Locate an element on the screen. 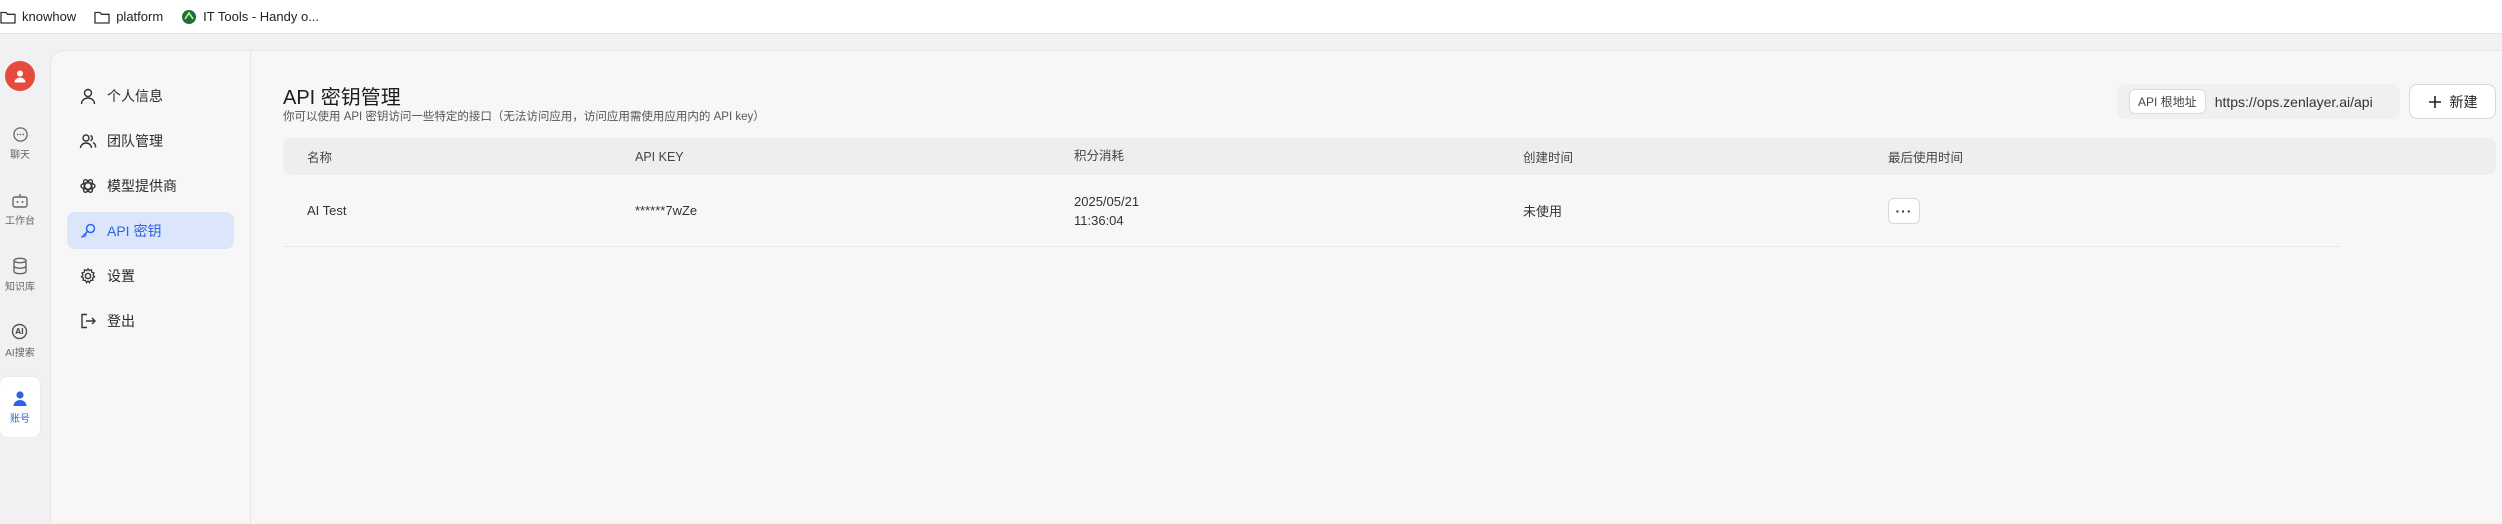 The width and height of the screenshot is (2502, 524). api-base-url-value: https://ops.zenlayer.ai/api is located at coordinates (2294, 102).